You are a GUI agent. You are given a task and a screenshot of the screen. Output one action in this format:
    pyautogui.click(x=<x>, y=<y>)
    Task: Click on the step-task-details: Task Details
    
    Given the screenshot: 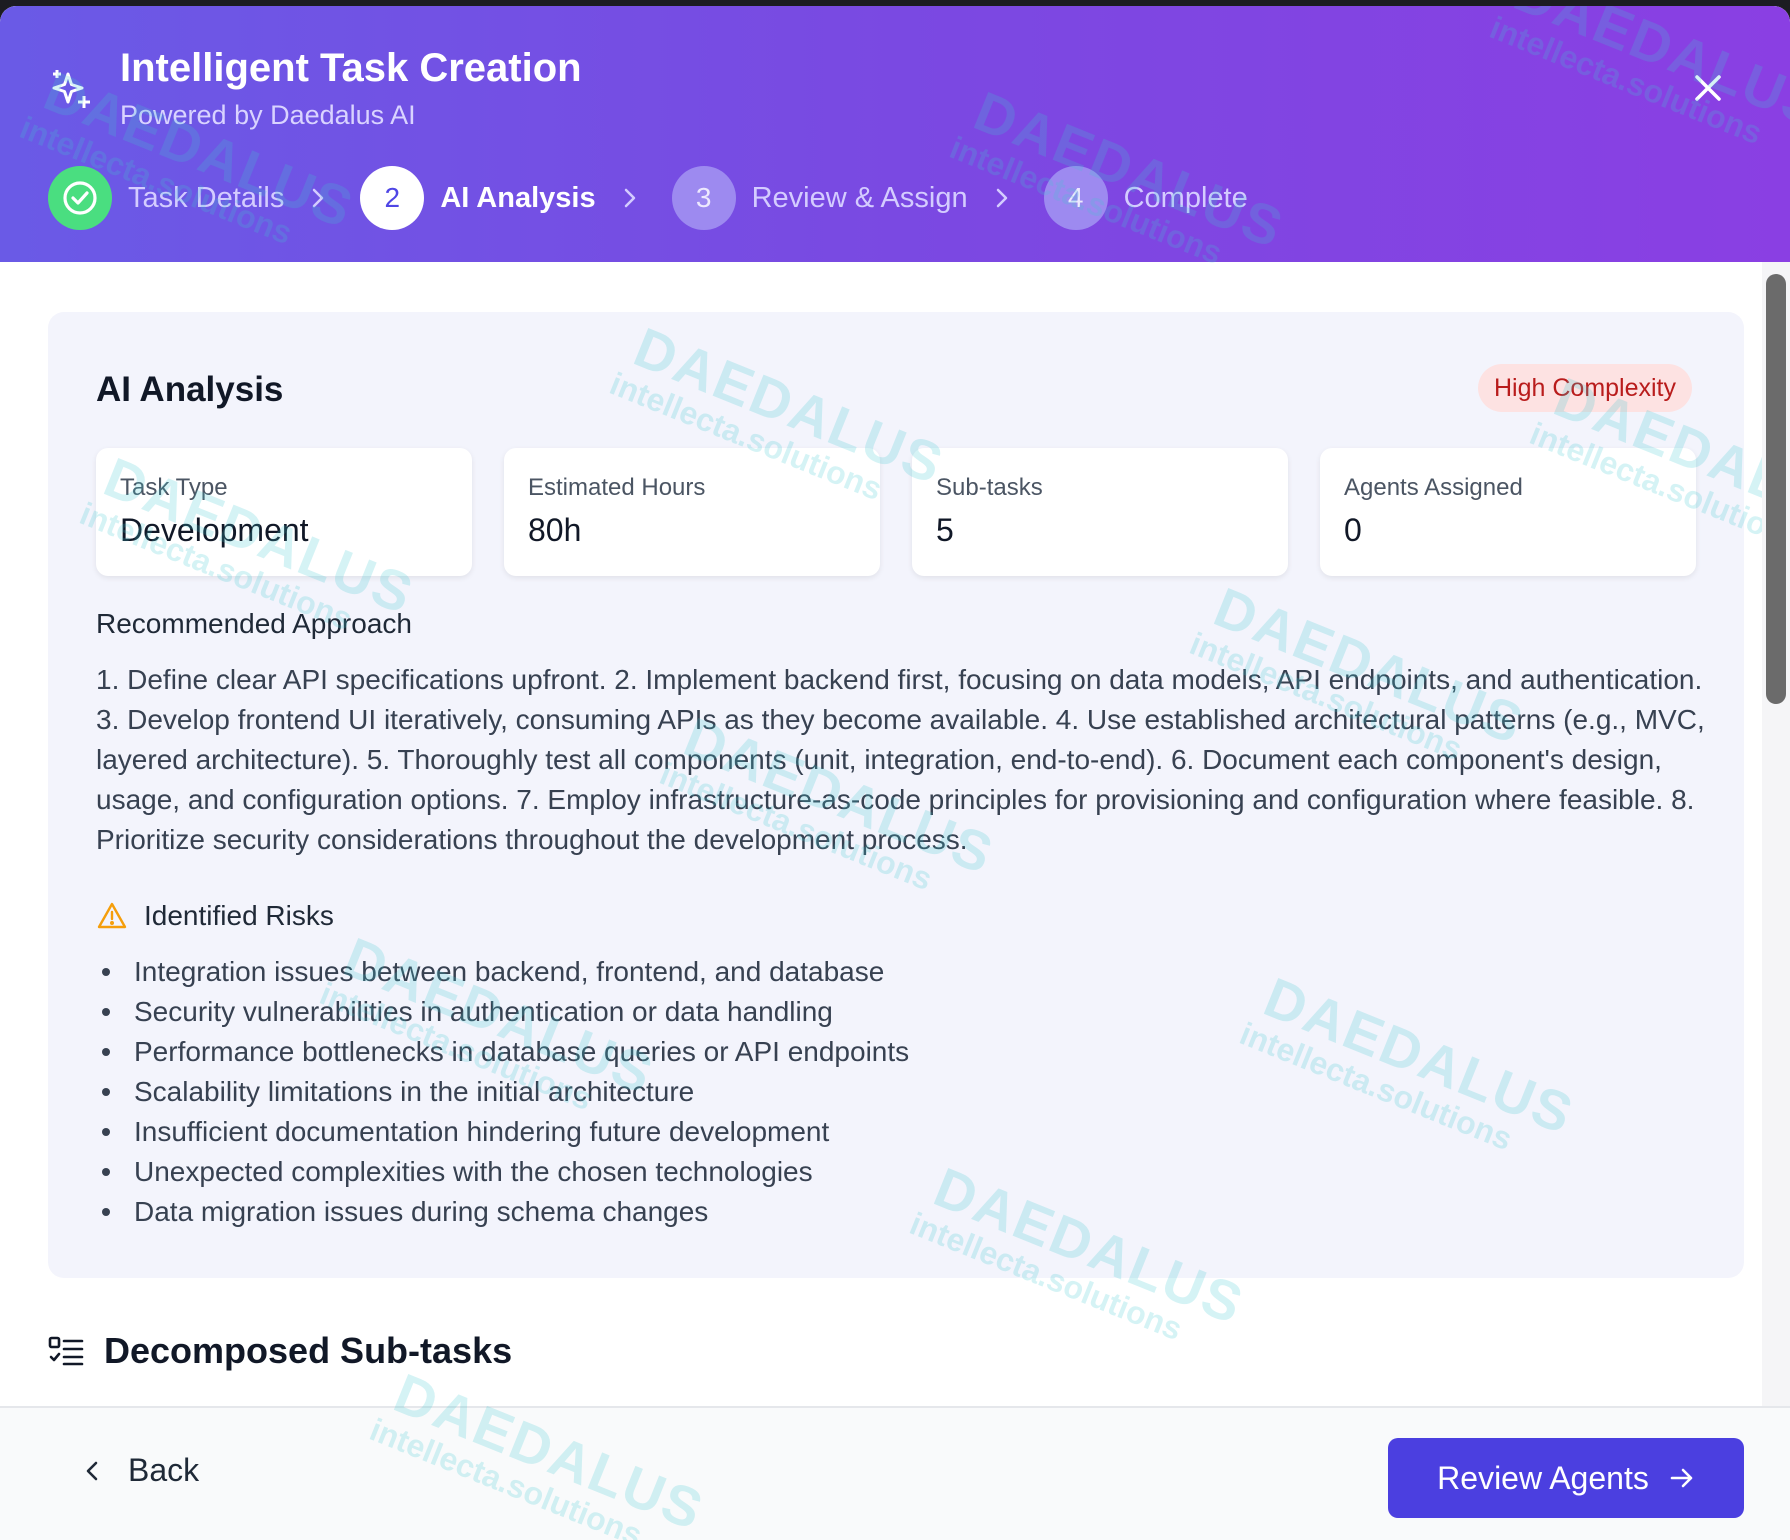 What is the action you would take?
    pyautogui.click(x=166, y=198)
    